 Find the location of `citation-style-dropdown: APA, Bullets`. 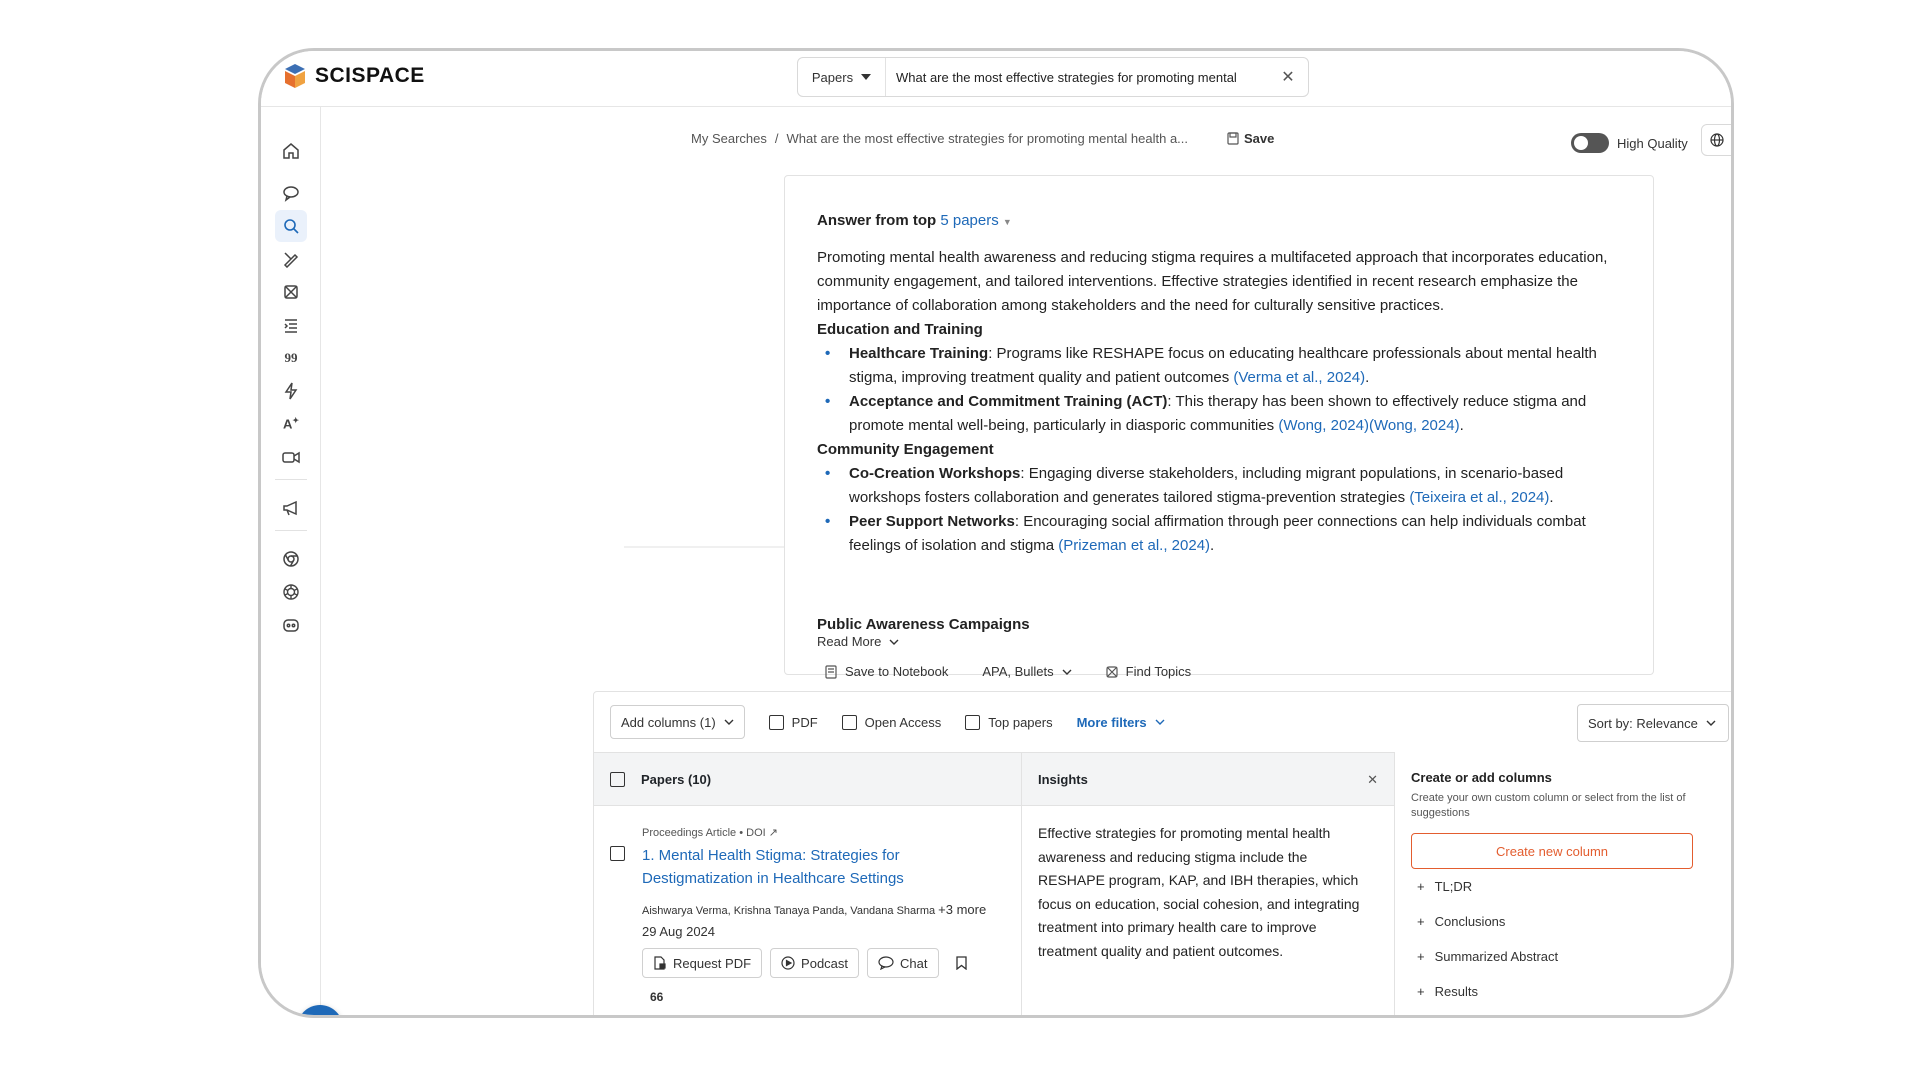

citation-style-dropdown: APA, Bullets is located at coordinates (1027, 671).